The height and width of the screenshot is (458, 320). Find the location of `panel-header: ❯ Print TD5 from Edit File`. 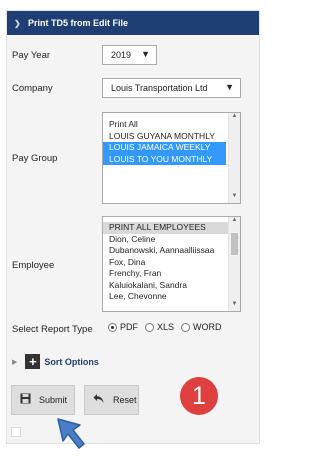

panel-header: ❯ Print TD5 from Edit File is located at coordinates (133, 23).